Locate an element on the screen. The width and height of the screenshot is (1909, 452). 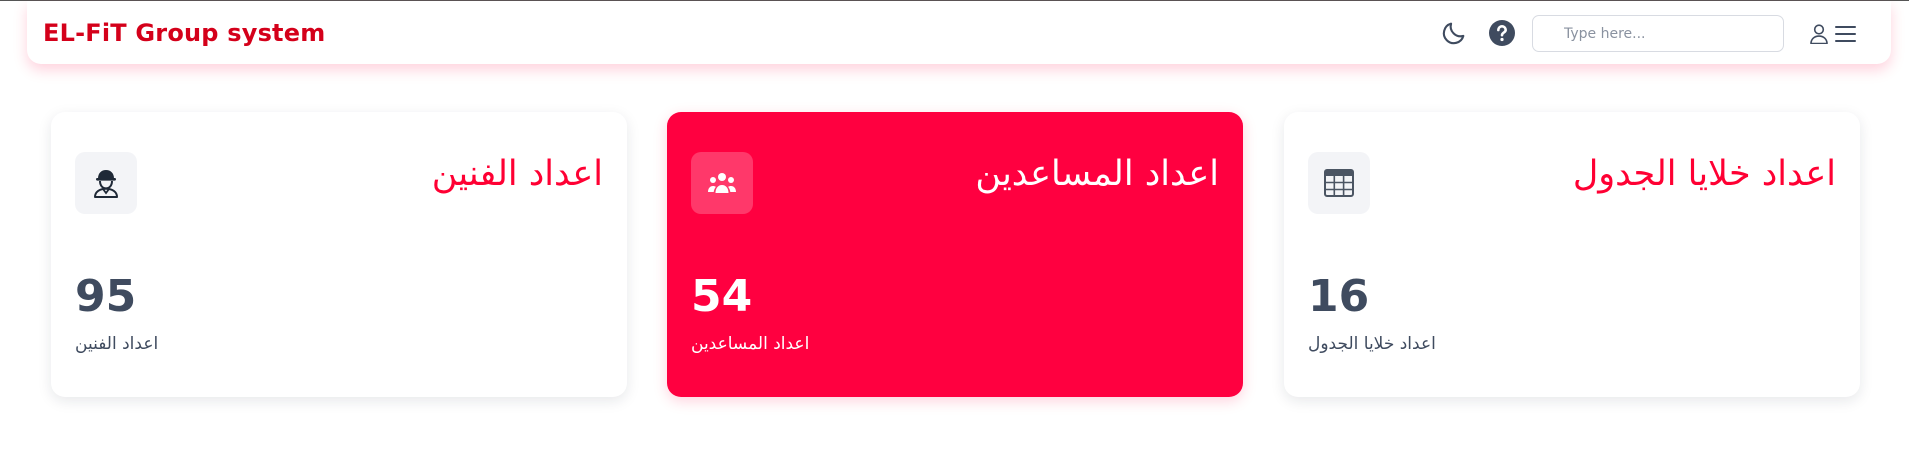
question-circle-icon is located at coordinates (1502, 33).